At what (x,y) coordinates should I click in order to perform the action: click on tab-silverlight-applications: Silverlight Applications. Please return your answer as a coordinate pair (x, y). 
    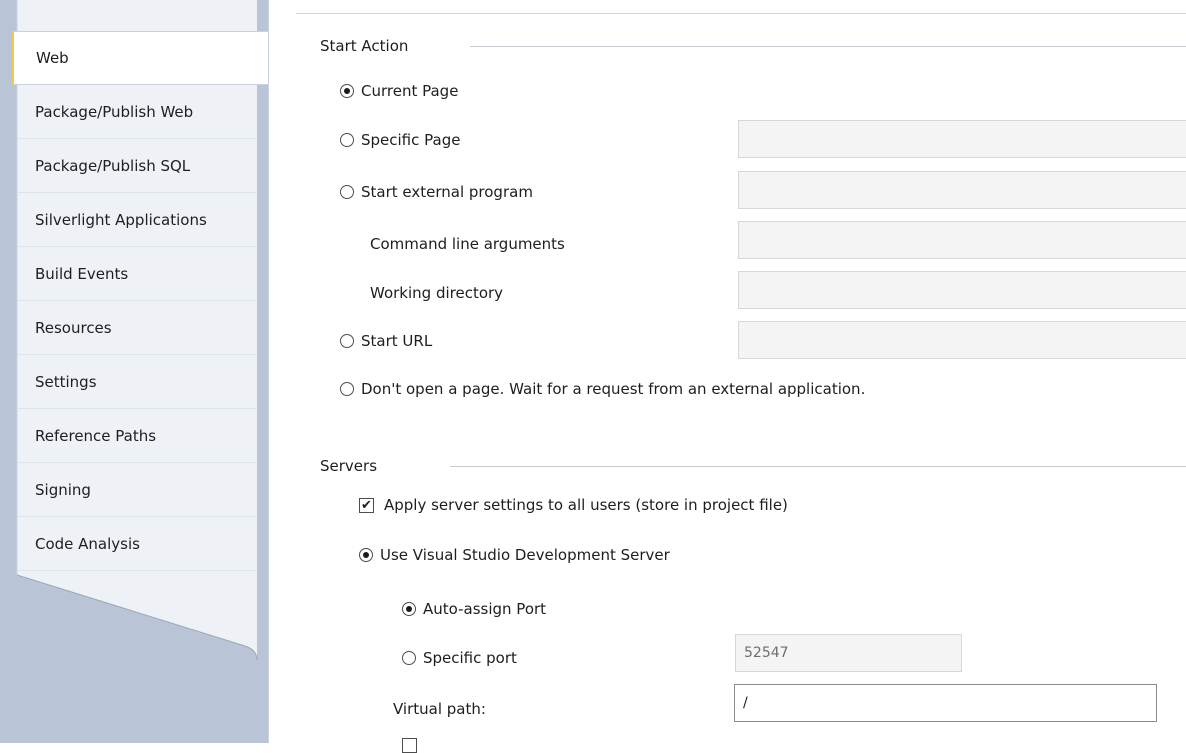
    Looking at the image, I should click on (137, 220).